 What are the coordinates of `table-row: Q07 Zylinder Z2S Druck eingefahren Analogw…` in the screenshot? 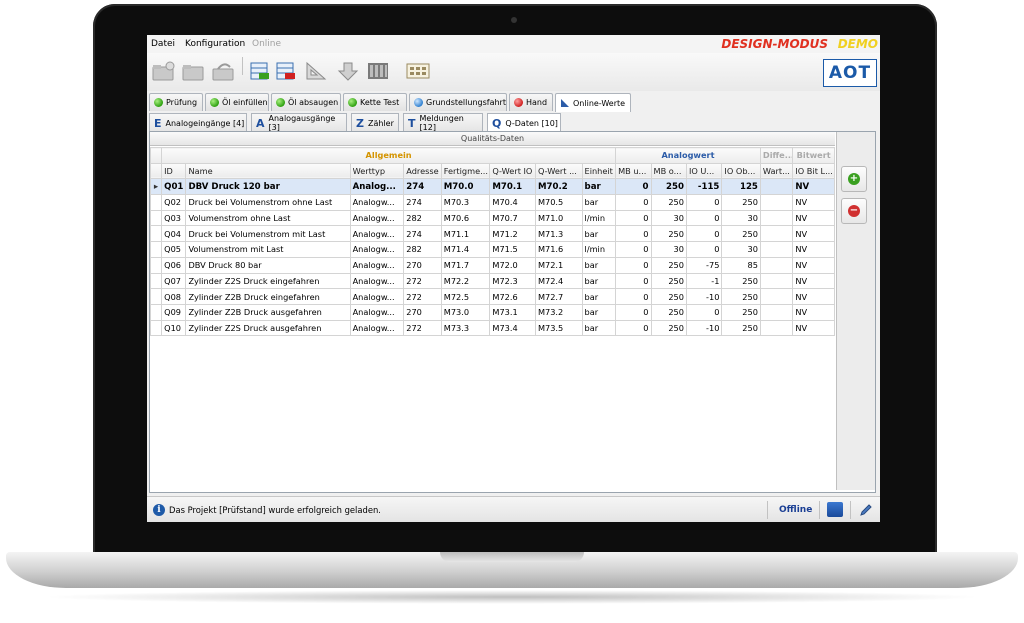 It's located at (492, 281).